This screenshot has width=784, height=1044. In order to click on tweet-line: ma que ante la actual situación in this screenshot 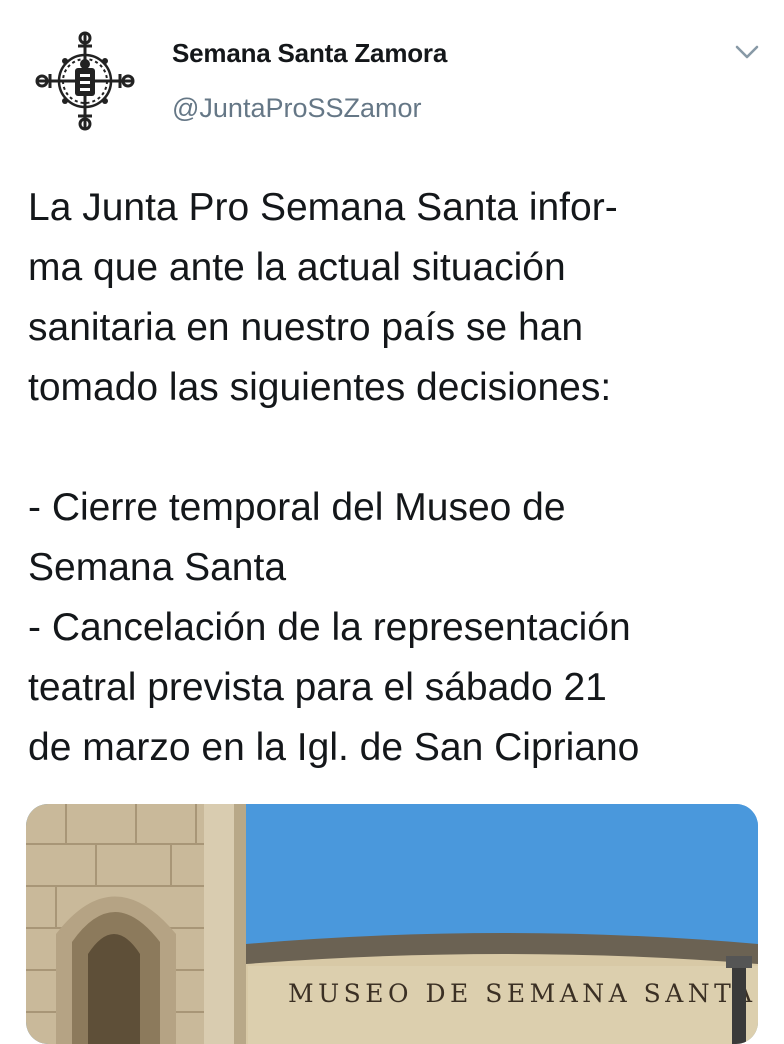, I will do `click(297, 267)`.